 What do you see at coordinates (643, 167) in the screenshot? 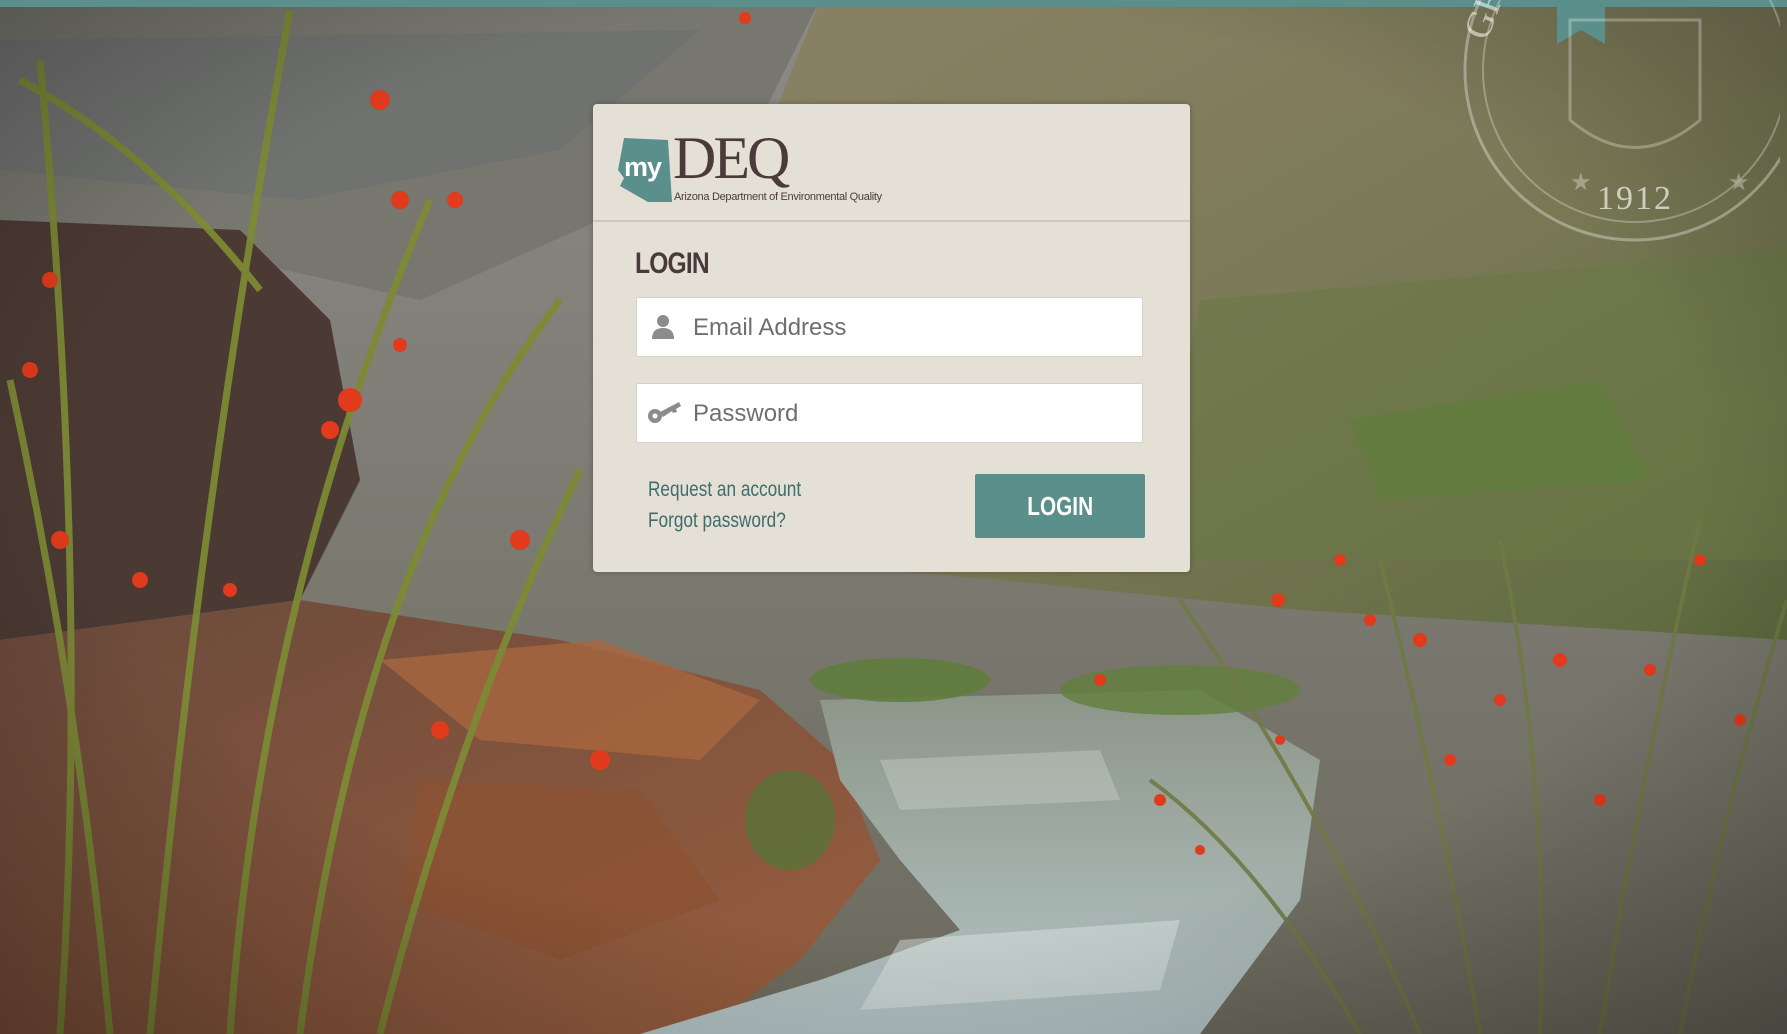
I see `logo-my-text: my` at bounding box center [643, 167].